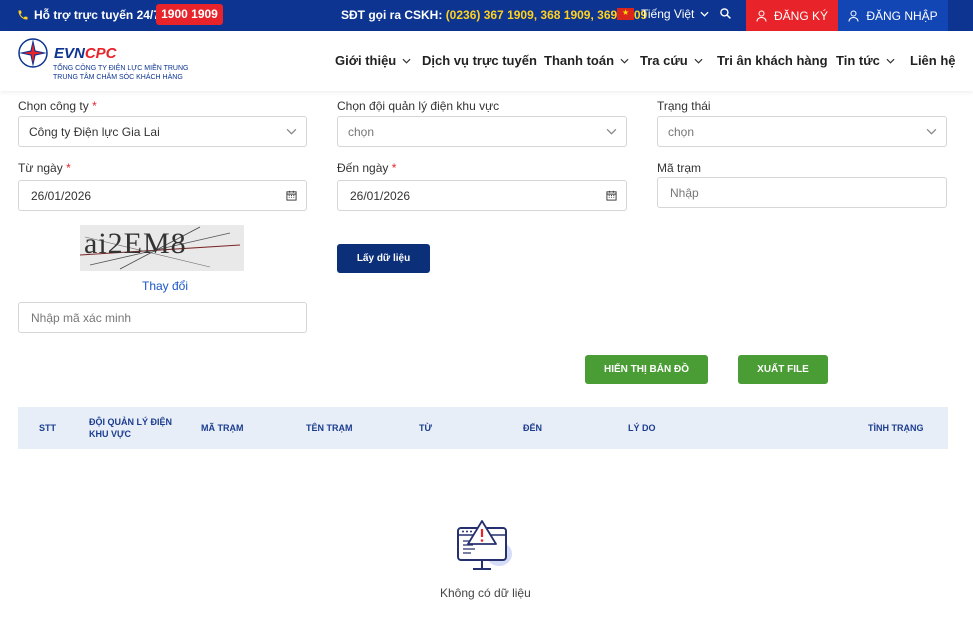 Image resolution: width=973 pixels, height=621 pixels. I want to click on column-header-status: TÌNH TRẠNG, so click(896, 428).